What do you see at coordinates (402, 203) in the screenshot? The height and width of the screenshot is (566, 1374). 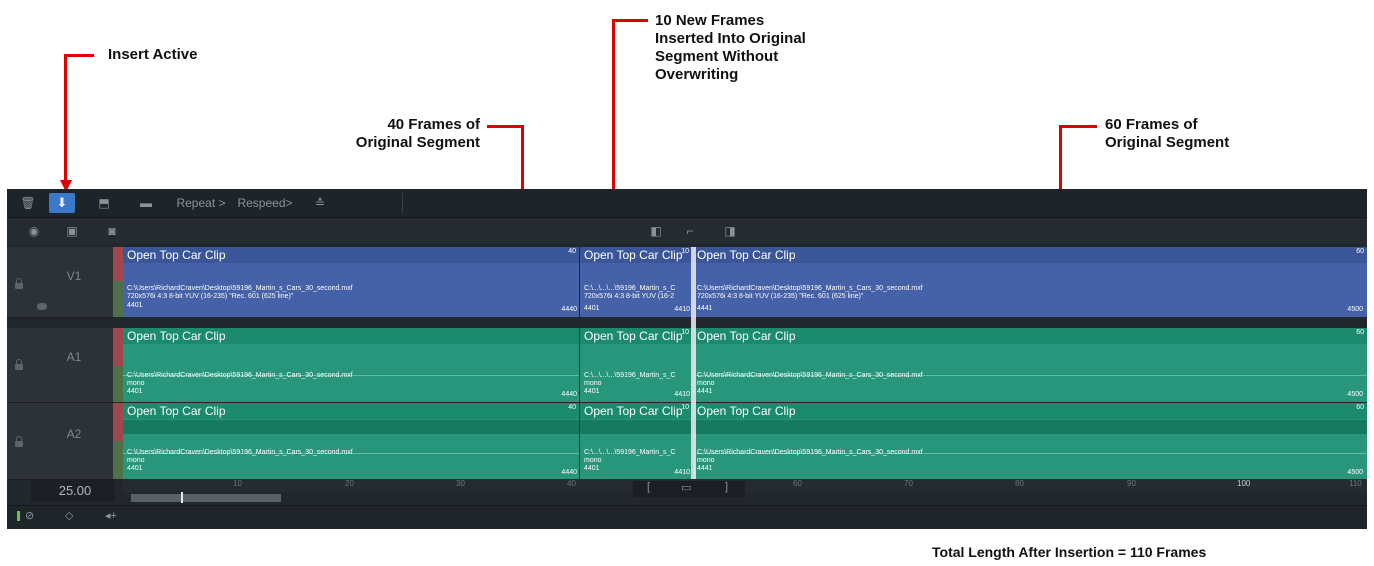 I see `toolbar-divider` at bounding box center [402, 203].